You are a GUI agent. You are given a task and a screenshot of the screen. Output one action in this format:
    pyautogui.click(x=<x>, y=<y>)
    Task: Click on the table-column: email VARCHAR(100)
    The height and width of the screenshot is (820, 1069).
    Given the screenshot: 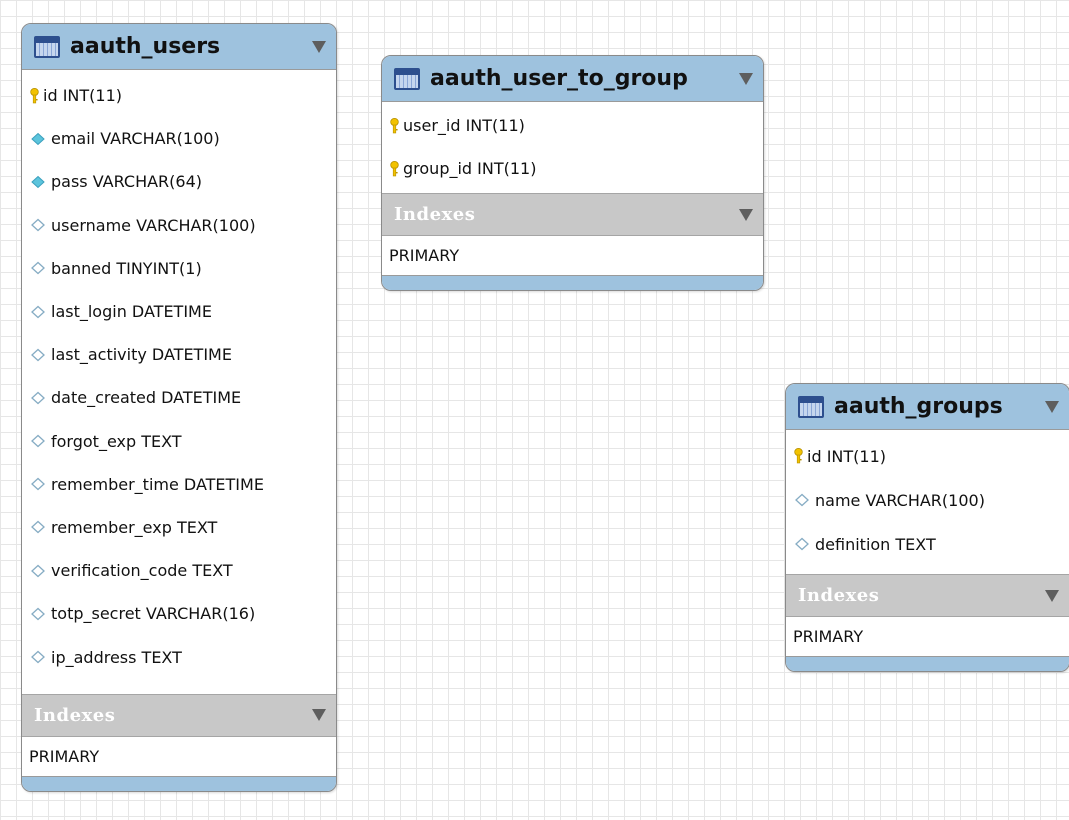 What is the action you would take?
    pyautogui.click(x=179, y=138)
    